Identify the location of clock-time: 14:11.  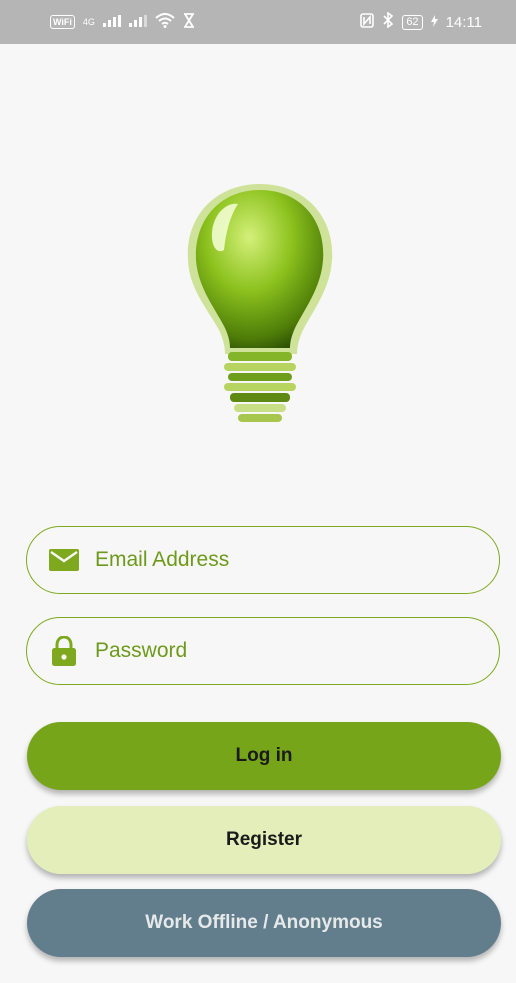
(463, 22).